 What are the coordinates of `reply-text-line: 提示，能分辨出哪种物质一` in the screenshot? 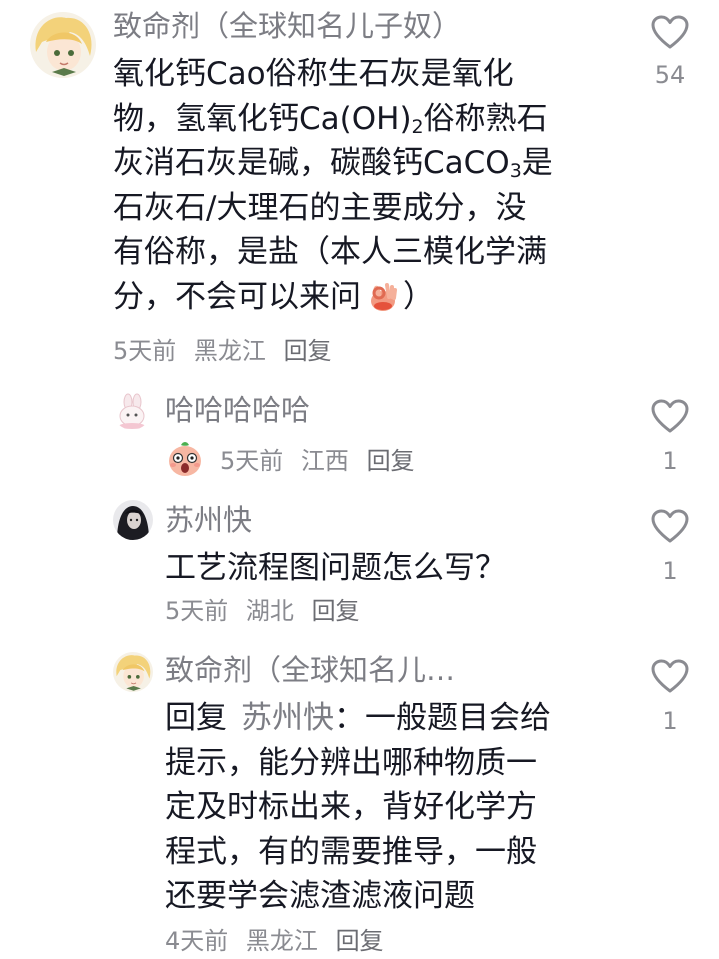 It's located at (351, 762).